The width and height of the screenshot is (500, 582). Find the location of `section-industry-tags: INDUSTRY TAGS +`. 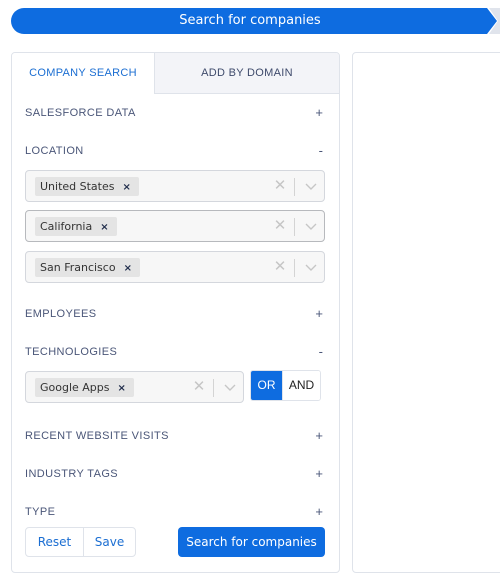

section-industry-tags: INDUSTRY TAGS + is located at coordinates (174, 474).